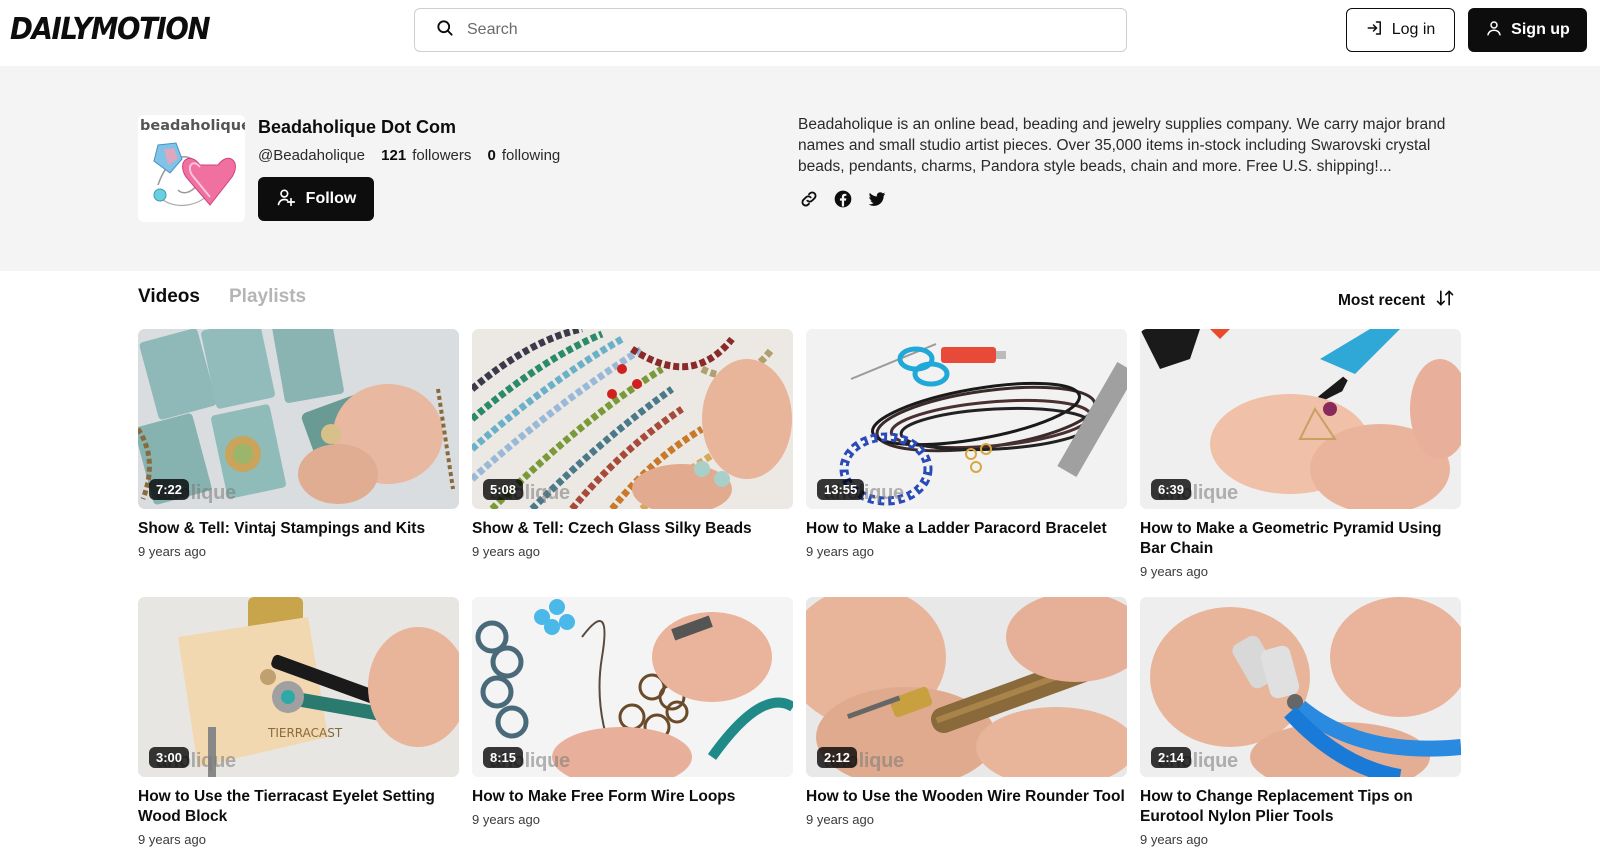  What do you see at coordinates (445, 30) in the screenshot?
I see `search-icon` at bounding box center [445, 30].